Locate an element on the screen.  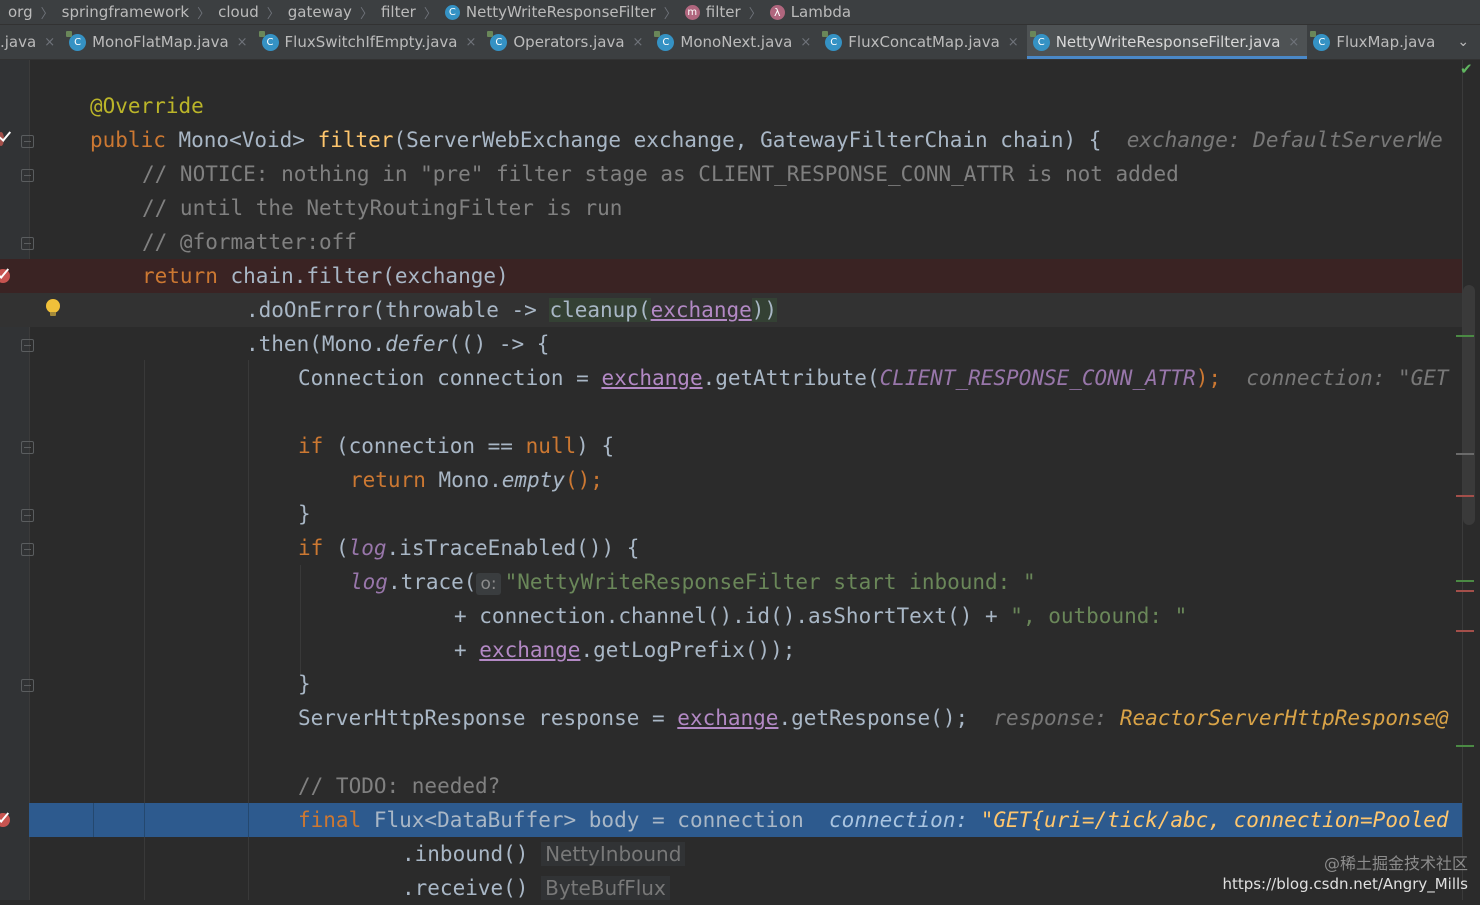
tab-partial-java: .java × is located at coordinates (31, 42).